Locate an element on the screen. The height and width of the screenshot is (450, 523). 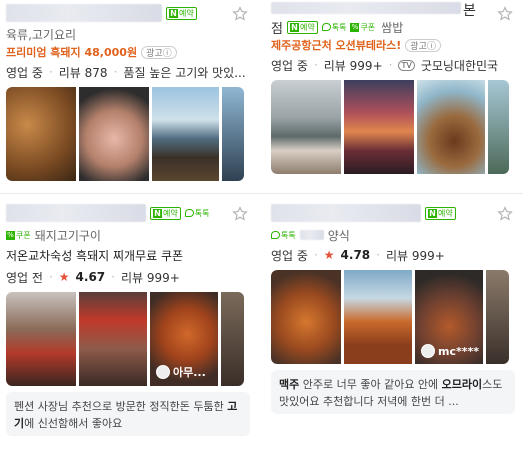
coupon-badge: % 쿠폰 is located at coordinates (18, 235).